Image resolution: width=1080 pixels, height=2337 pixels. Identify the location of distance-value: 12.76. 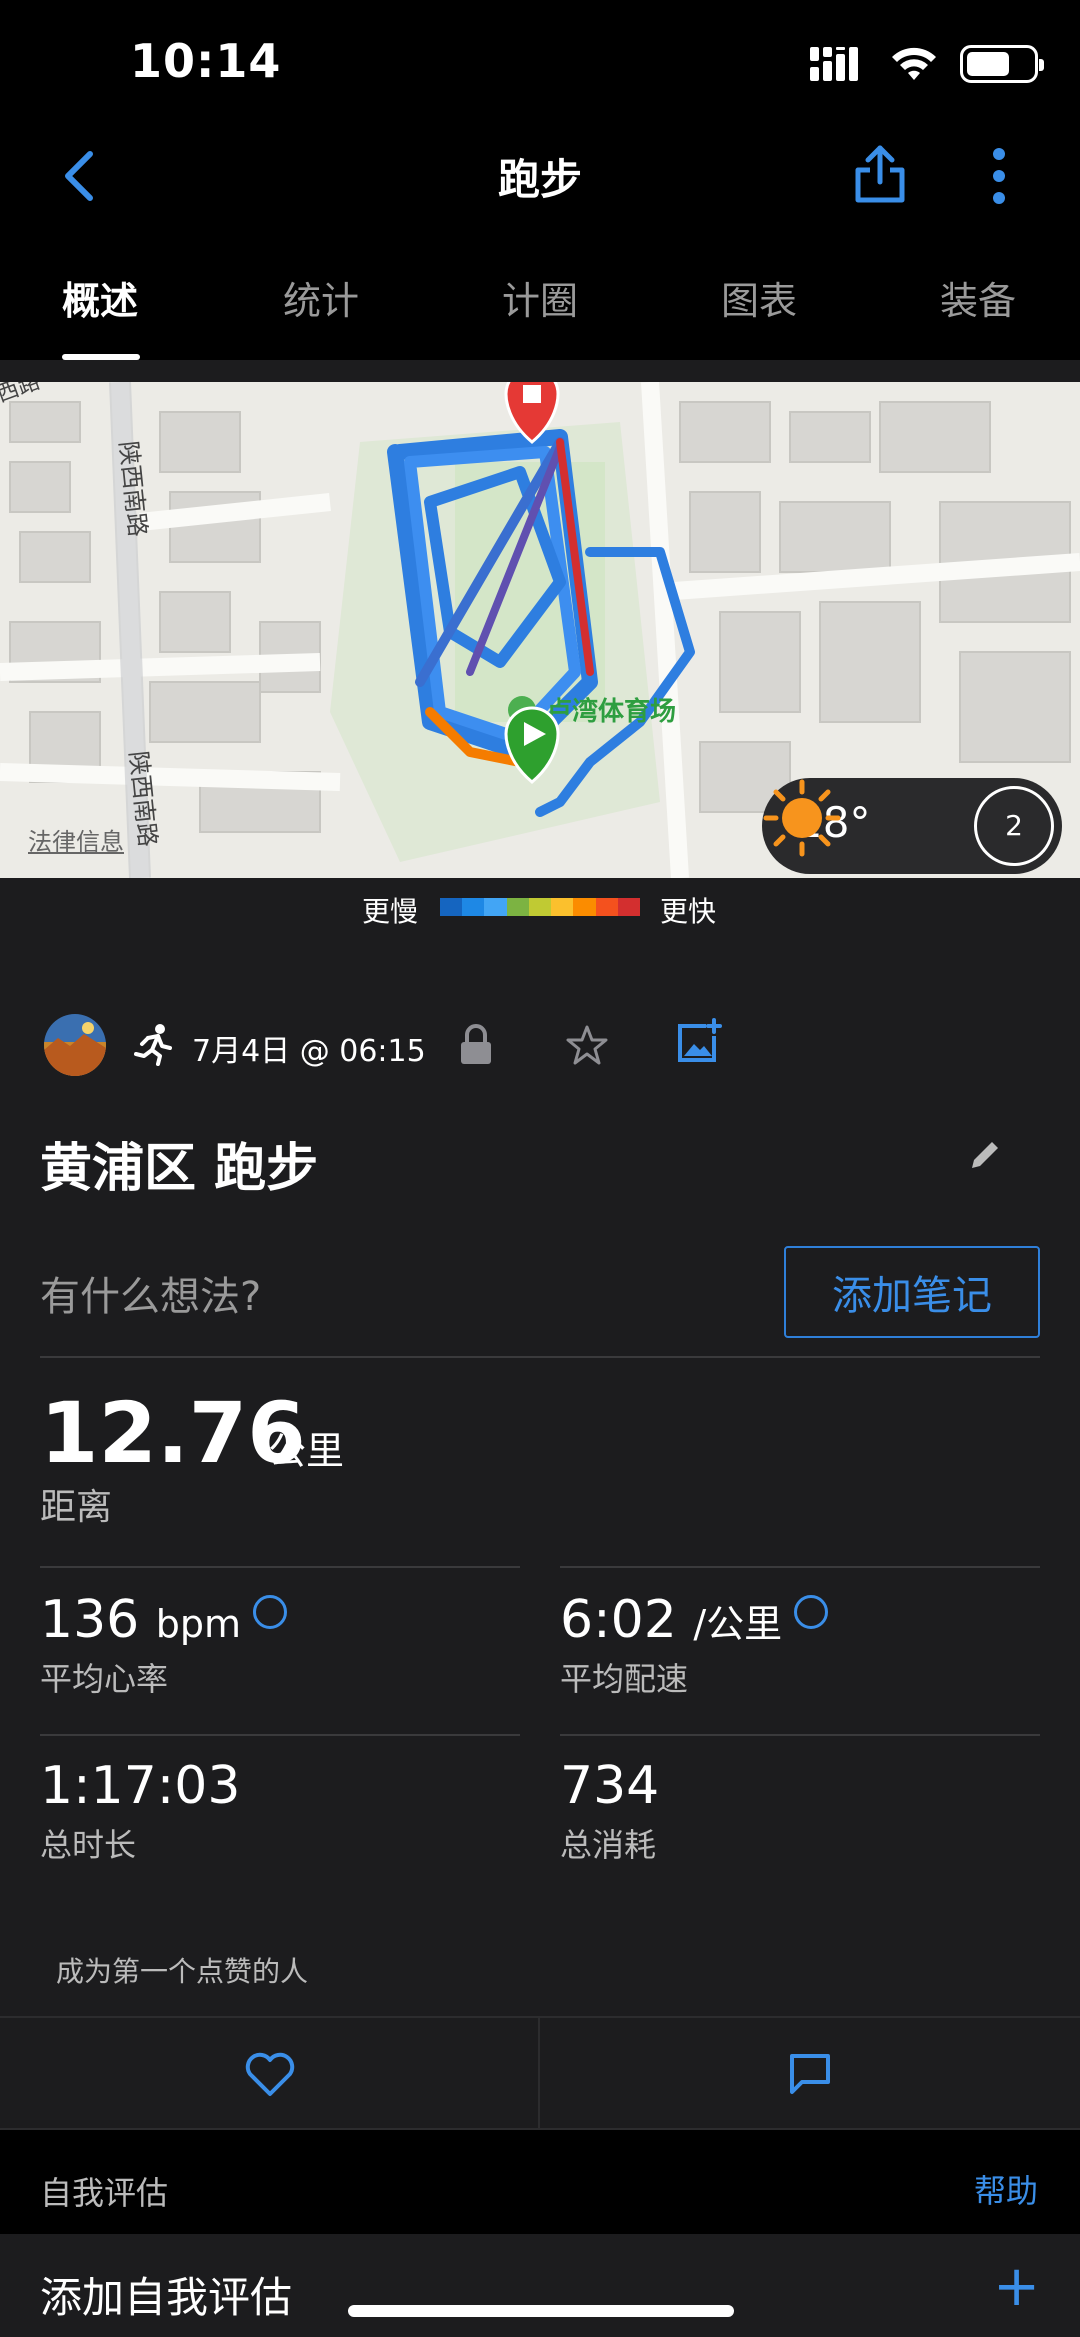
(173, 1433).